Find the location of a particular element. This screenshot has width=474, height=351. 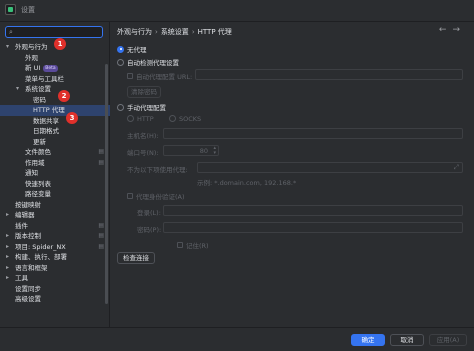

port-label: 端口号(N): is located at coordinates (143, 153).